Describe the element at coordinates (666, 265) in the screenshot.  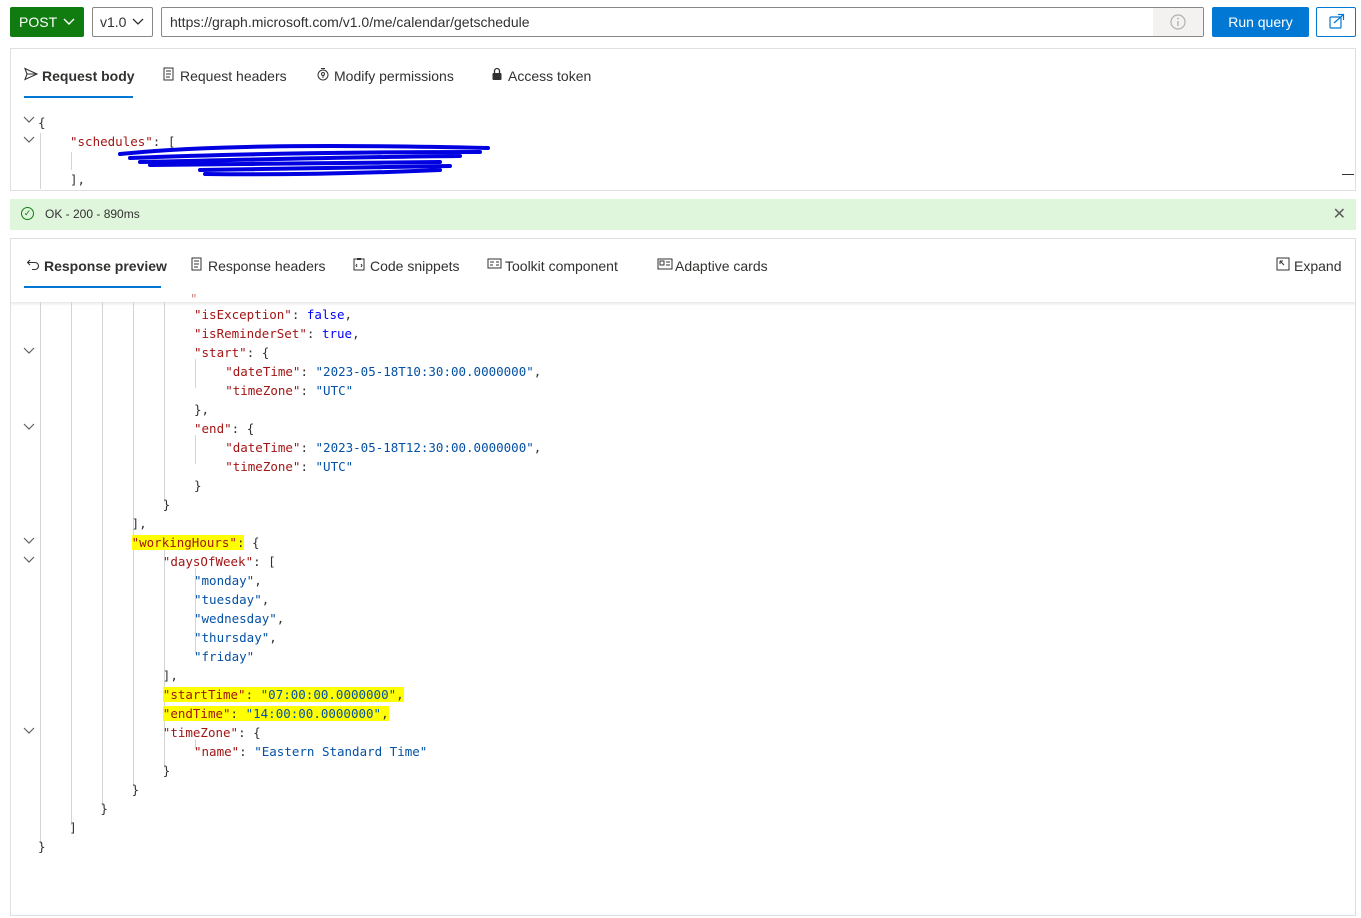
I see `card-icon` at that location.